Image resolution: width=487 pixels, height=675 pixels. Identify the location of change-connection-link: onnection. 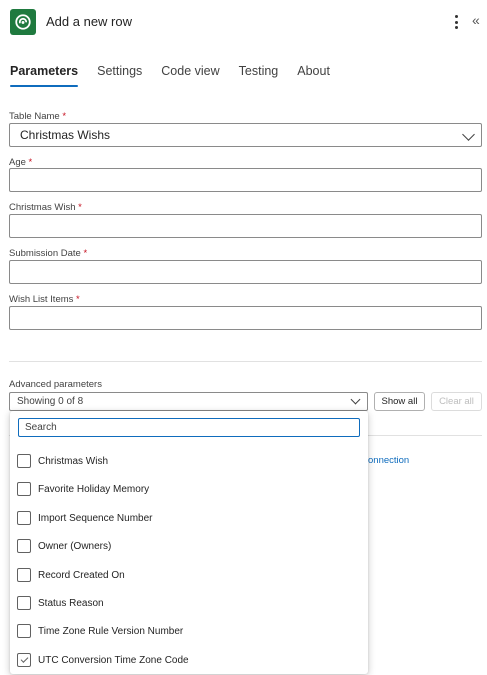
(388, 460).